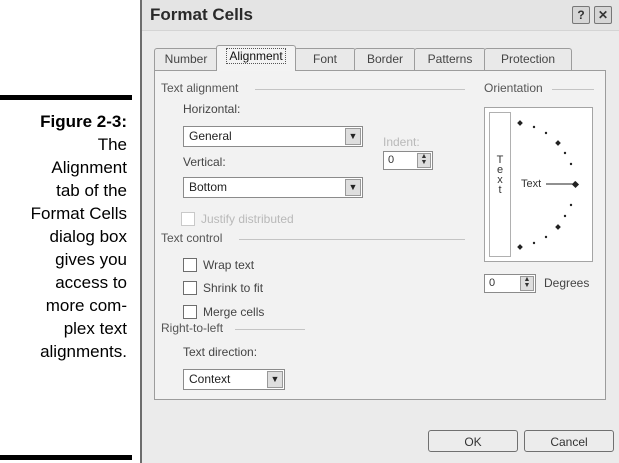 Image resolution: width=619 pixels, height=463 pixels. I want to click on right-to-left-group-label: Right-to-left, so click(192, 328).